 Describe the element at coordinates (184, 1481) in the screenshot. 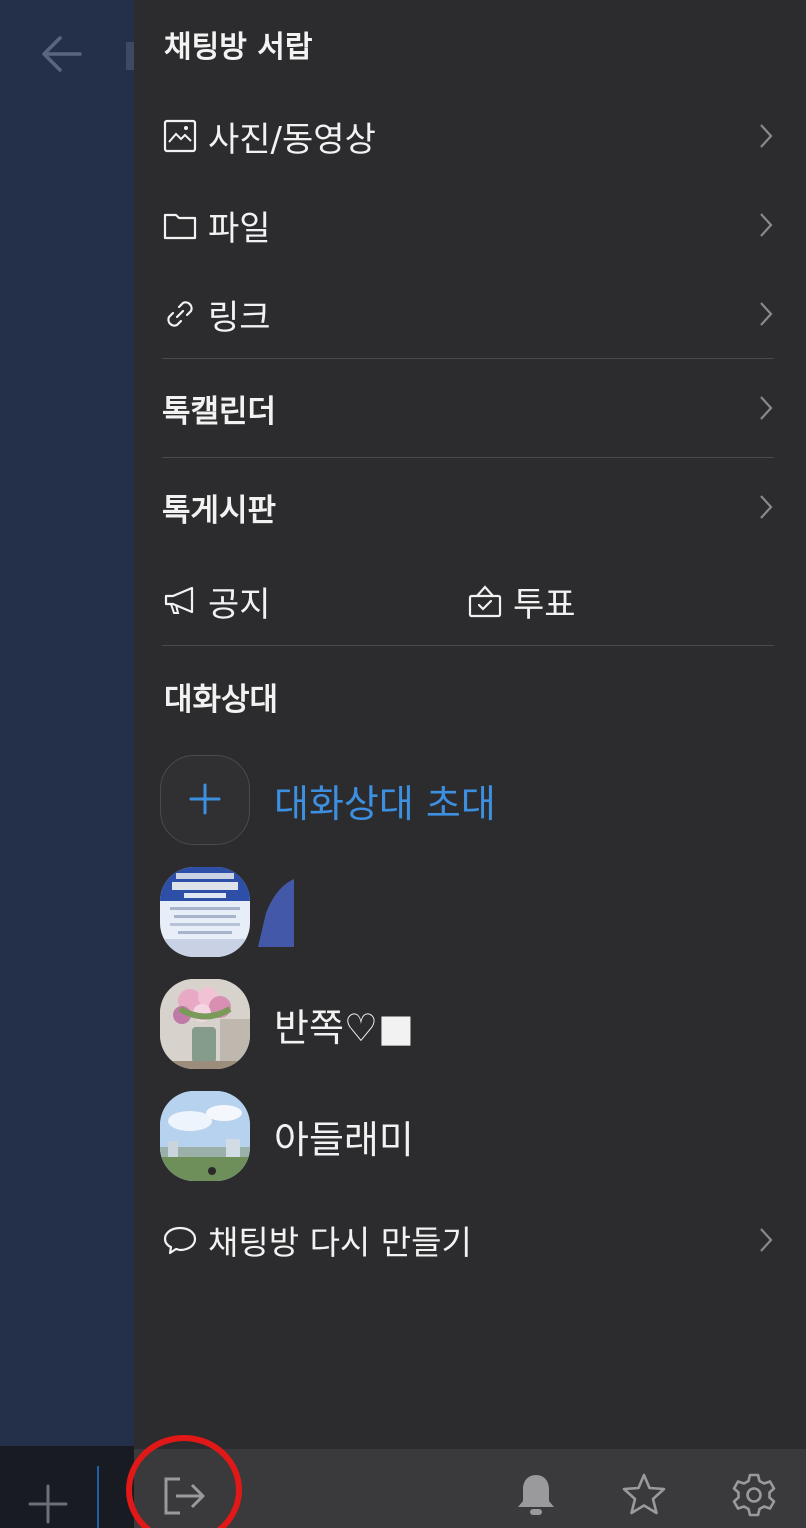

I see `highlight-circle` at that location.